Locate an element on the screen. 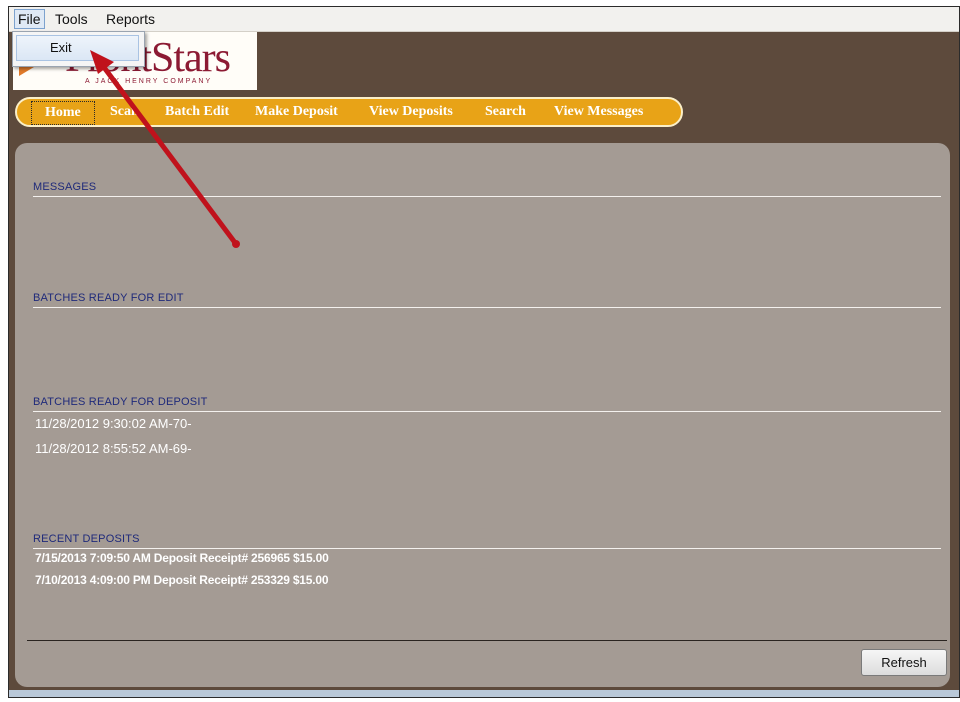  footer-divider is located at coordinates (487, 640).